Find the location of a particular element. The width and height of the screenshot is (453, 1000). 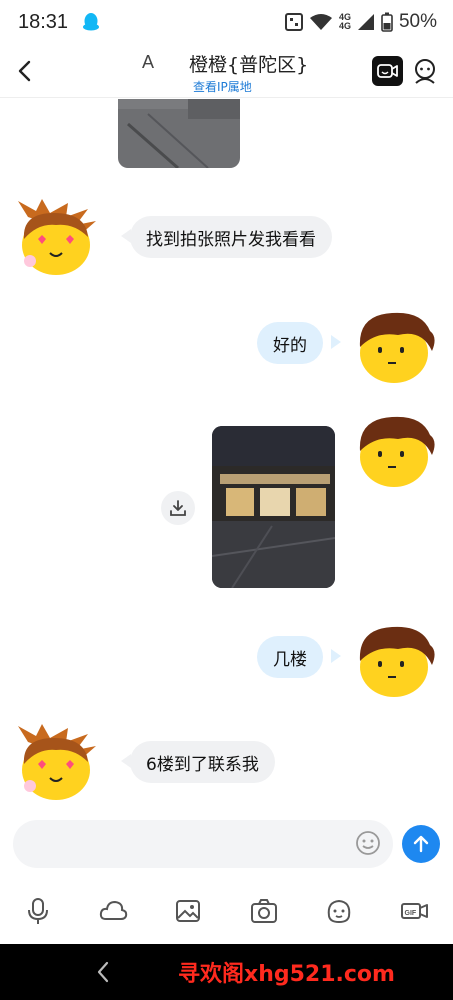

image-icon is located at coordinates (188, 911).